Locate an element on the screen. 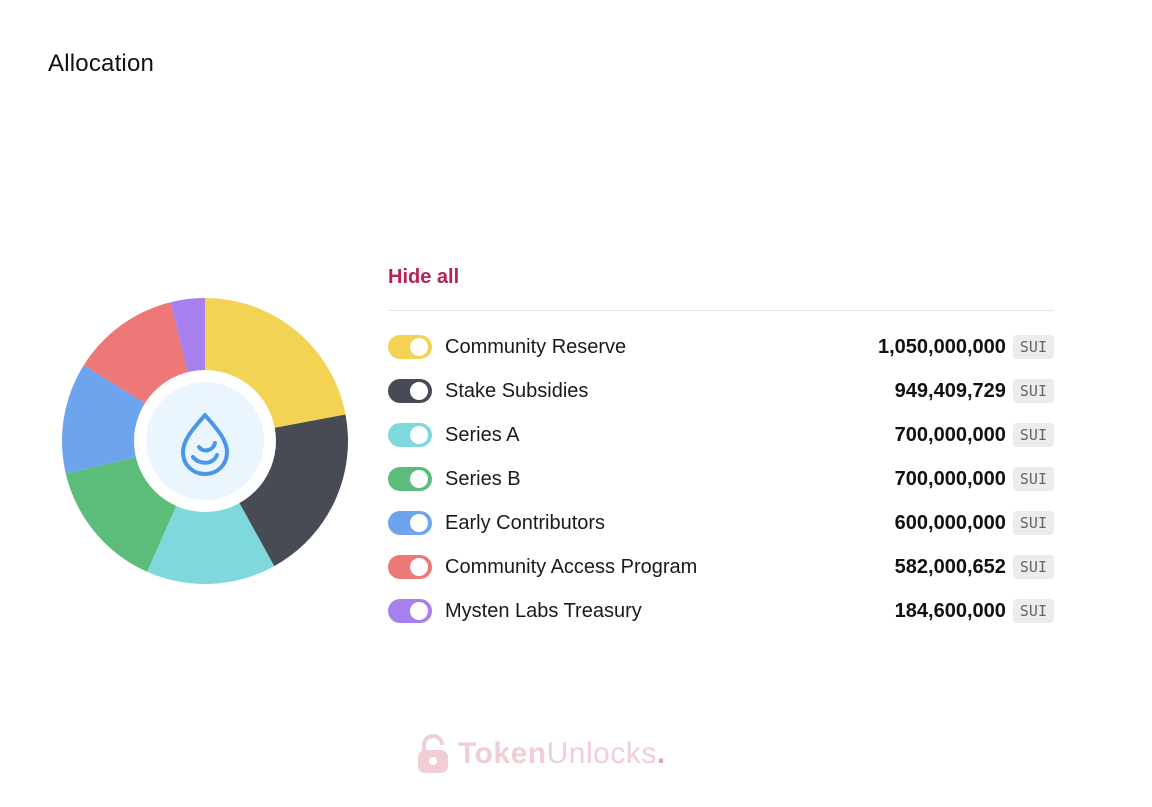 This screenshot has height=807, width=1152. legend-divider is located at coordinates (721, 310).